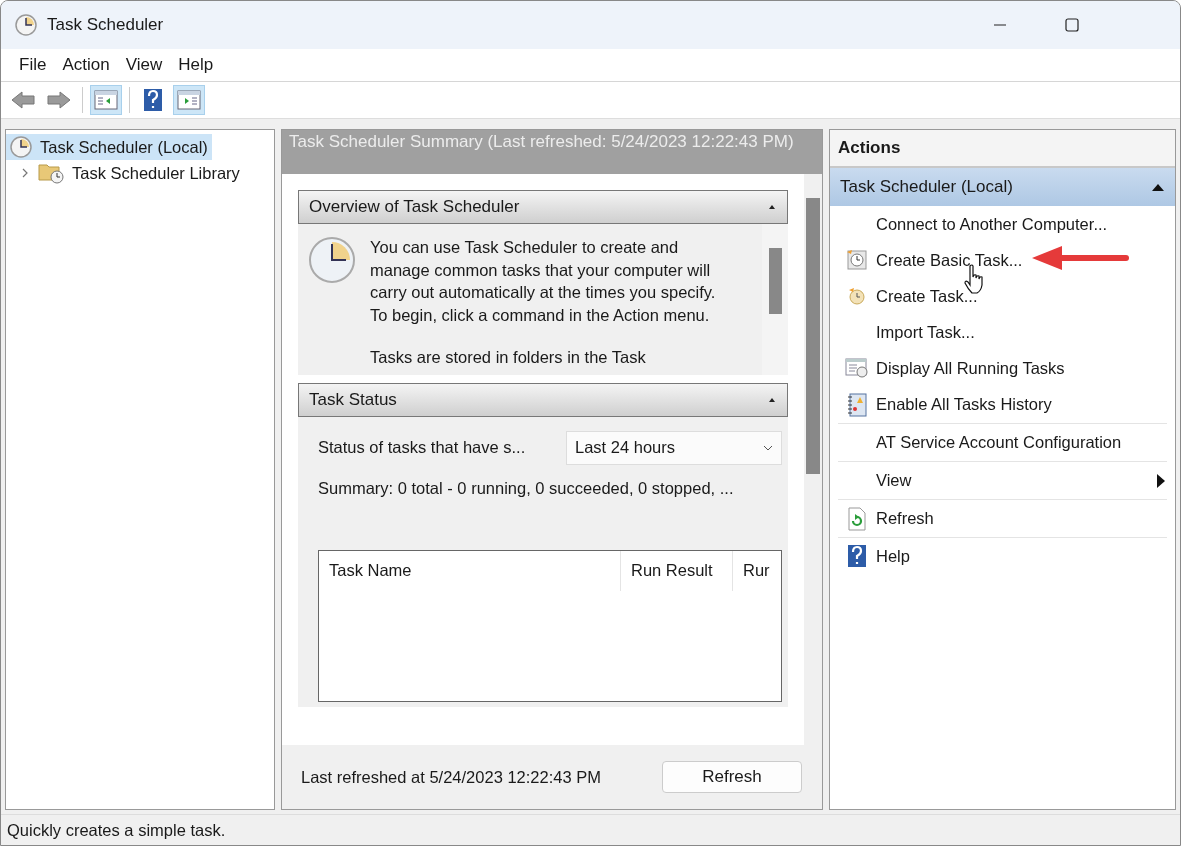 The image size is (1181, 846). Describe the element at coordinates (857, 518) in the screenshot. I see `refresh-icon` at that location.